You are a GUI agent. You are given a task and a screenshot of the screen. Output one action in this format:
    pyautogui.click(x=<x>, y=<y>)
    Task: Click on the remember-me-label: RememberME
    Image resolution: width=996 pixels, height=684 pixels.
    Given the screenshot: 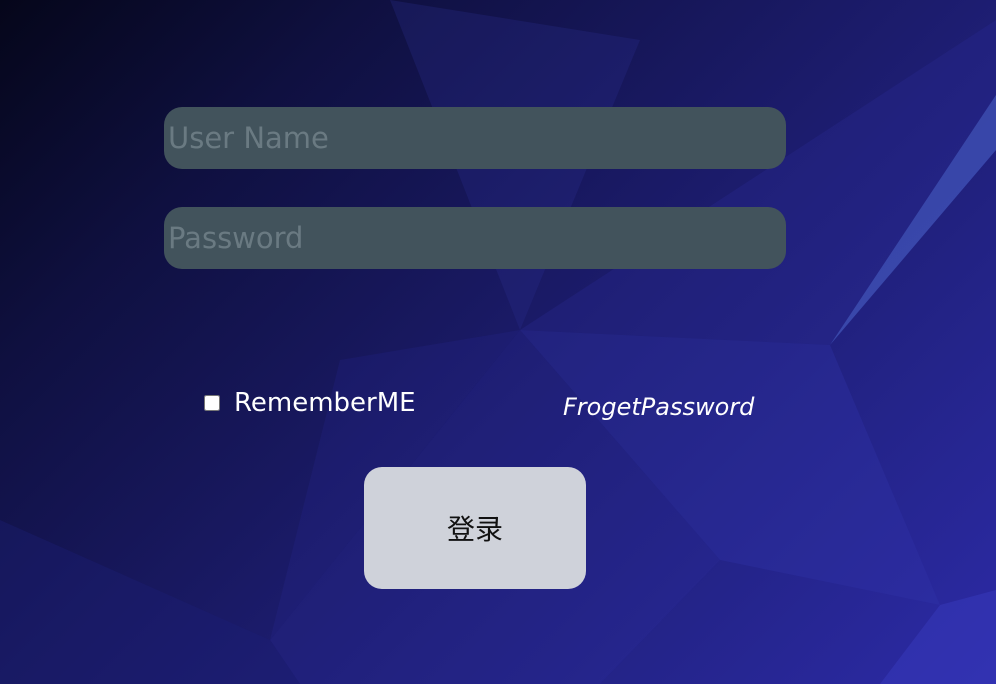 What is the action you would take?
    pyautogui.click(x=325, y=403)
    